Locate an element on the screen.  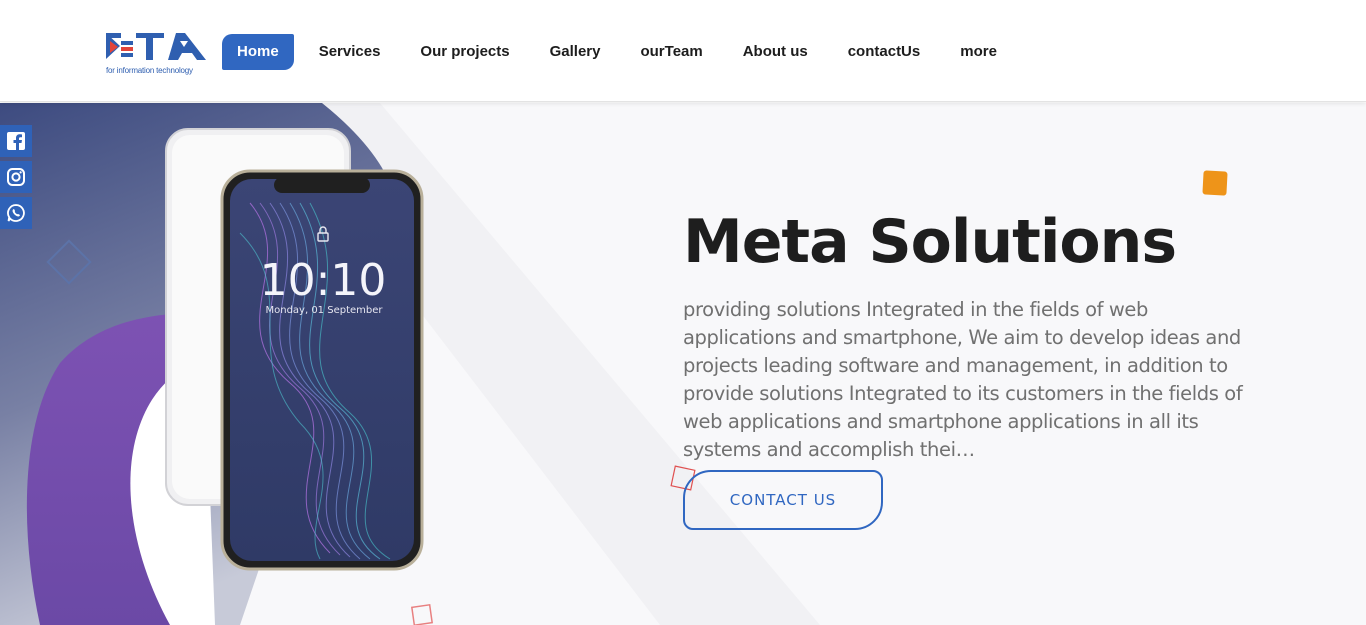
phone-clock: 10:10 is located at coordinates (323, 280).